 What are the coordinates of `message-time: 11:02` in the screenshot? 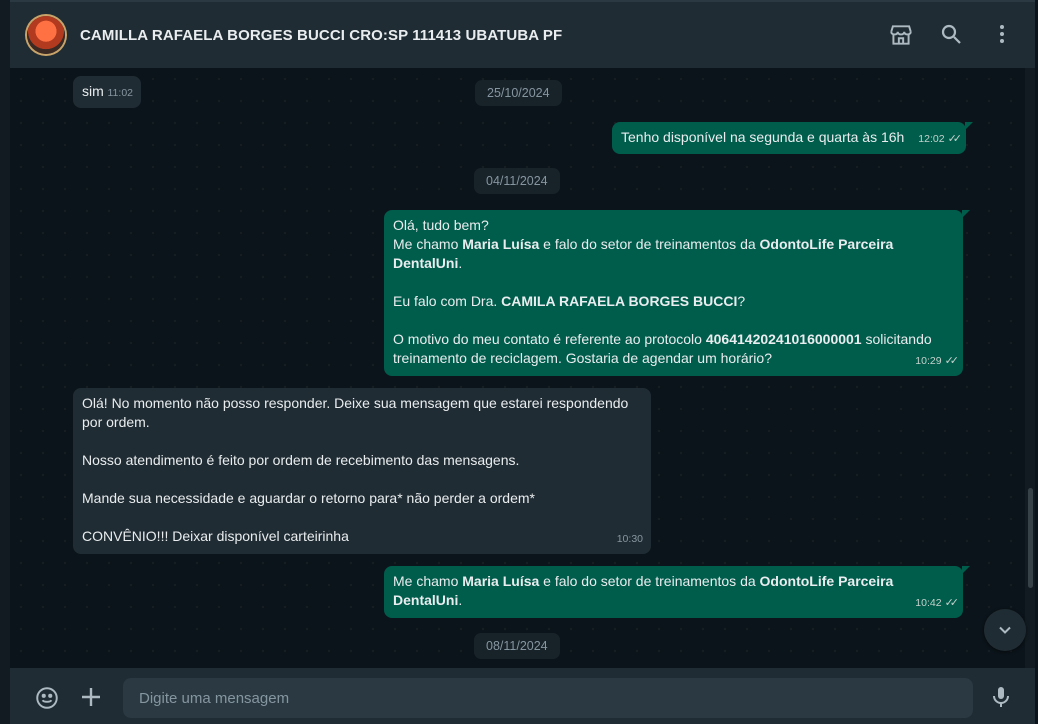 It's located at (121, 93).